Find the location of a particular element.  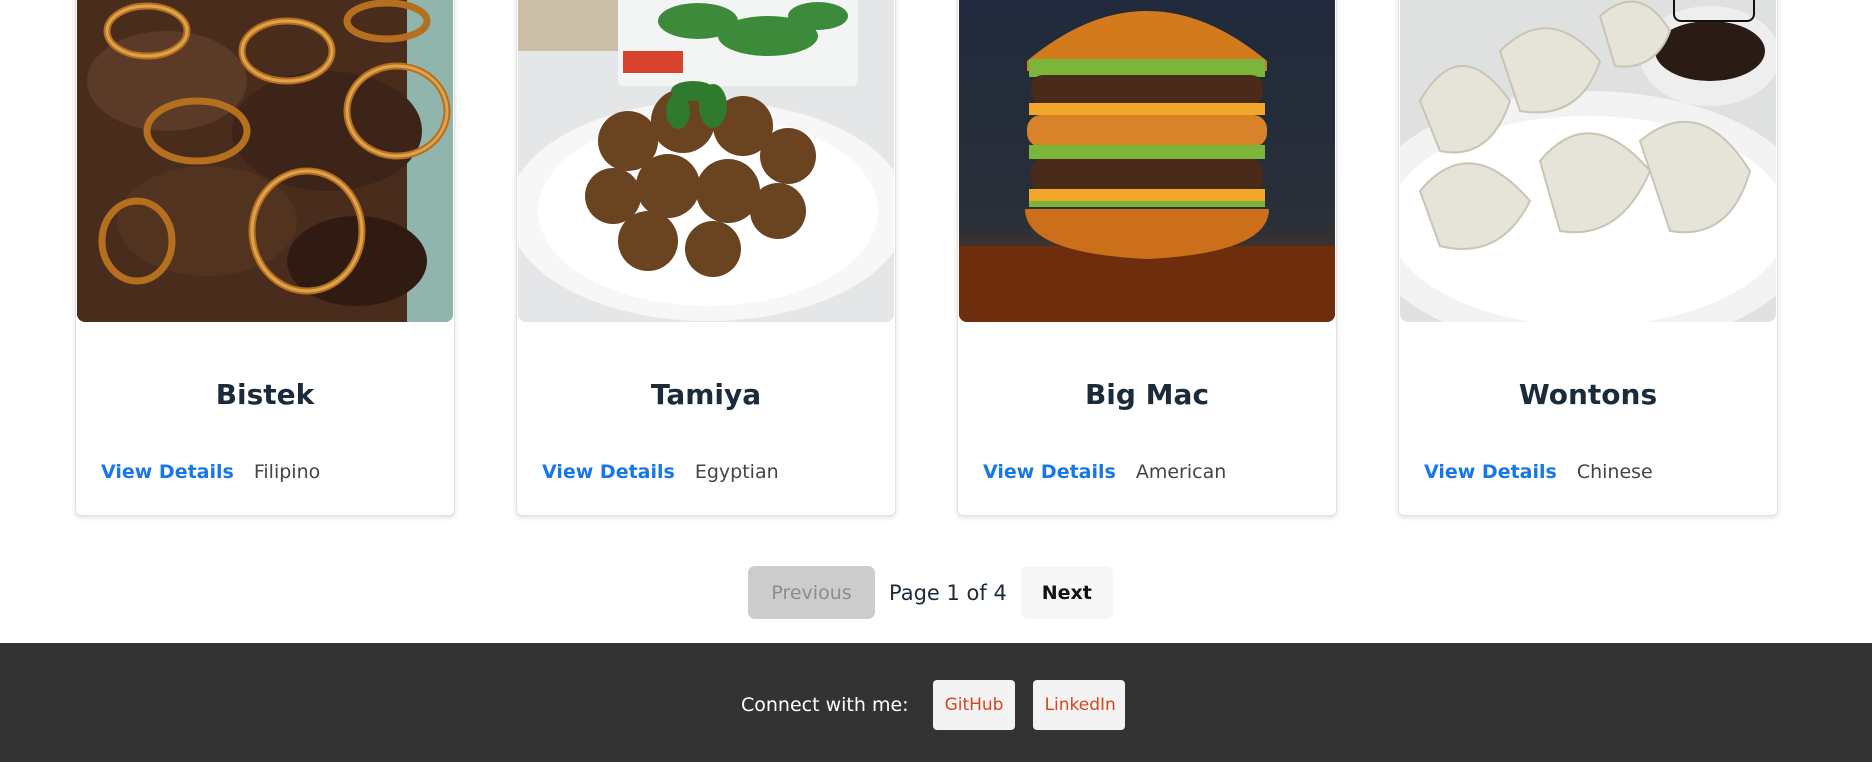

social-links: Connect with me: GitHub LinkedIn is located at coordinates (933, 705).